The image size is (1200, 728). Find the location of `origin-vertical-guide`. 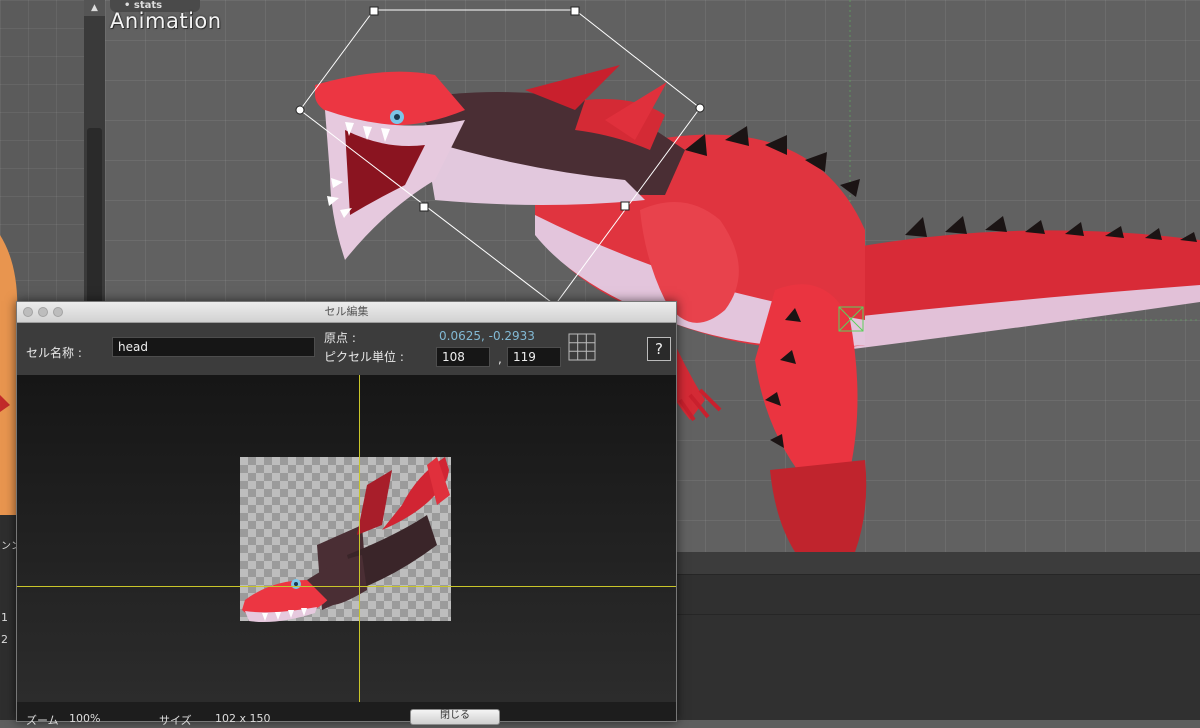

origin-vertical-guide is located at coordinates (359, 538).